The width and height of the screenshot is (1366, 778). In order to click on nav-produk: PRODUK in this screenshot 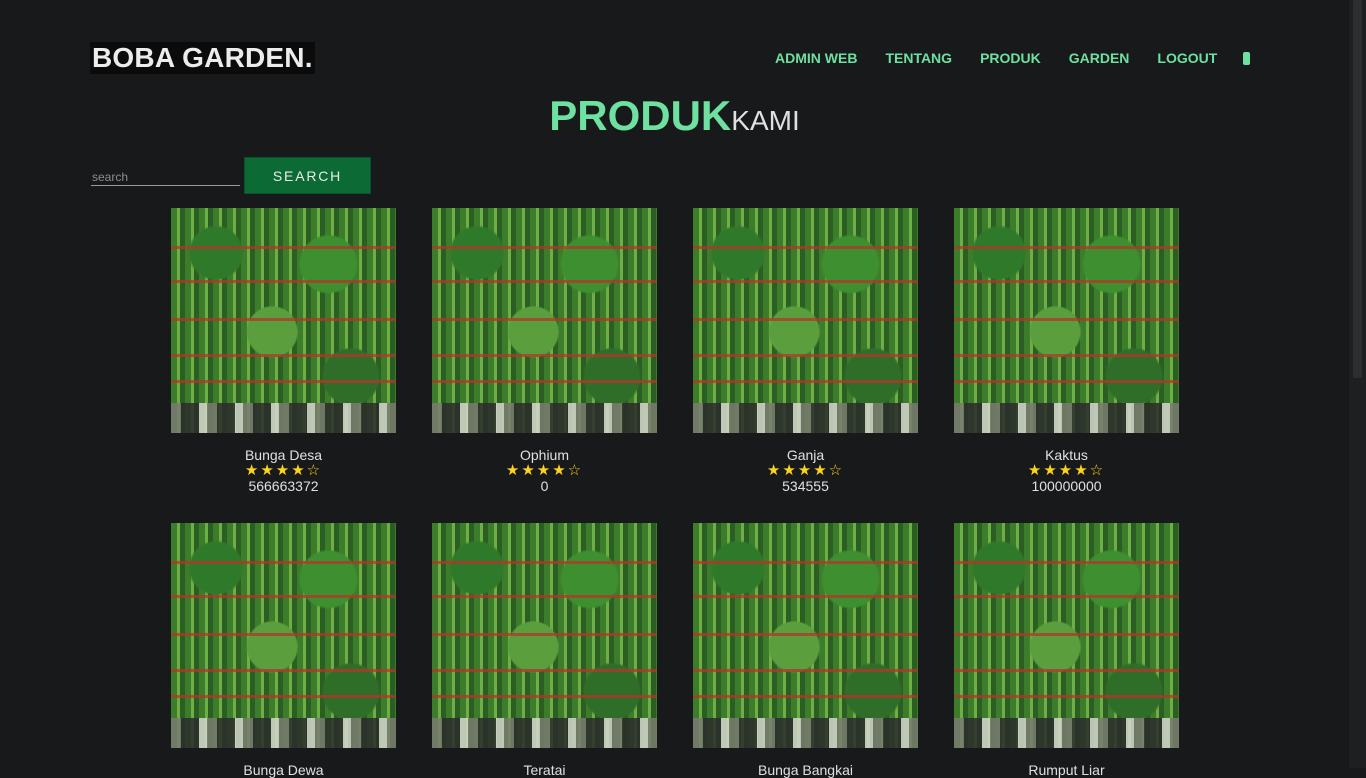, I will do `click(1010, 58)`.